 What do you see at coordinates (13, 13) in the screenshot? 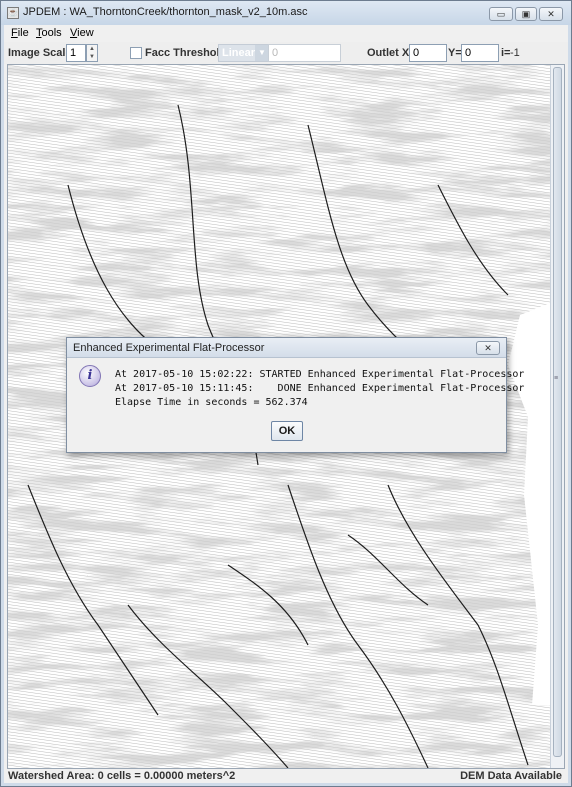
I see `java-app-icon: ☕` at bounding box center [13, 13].